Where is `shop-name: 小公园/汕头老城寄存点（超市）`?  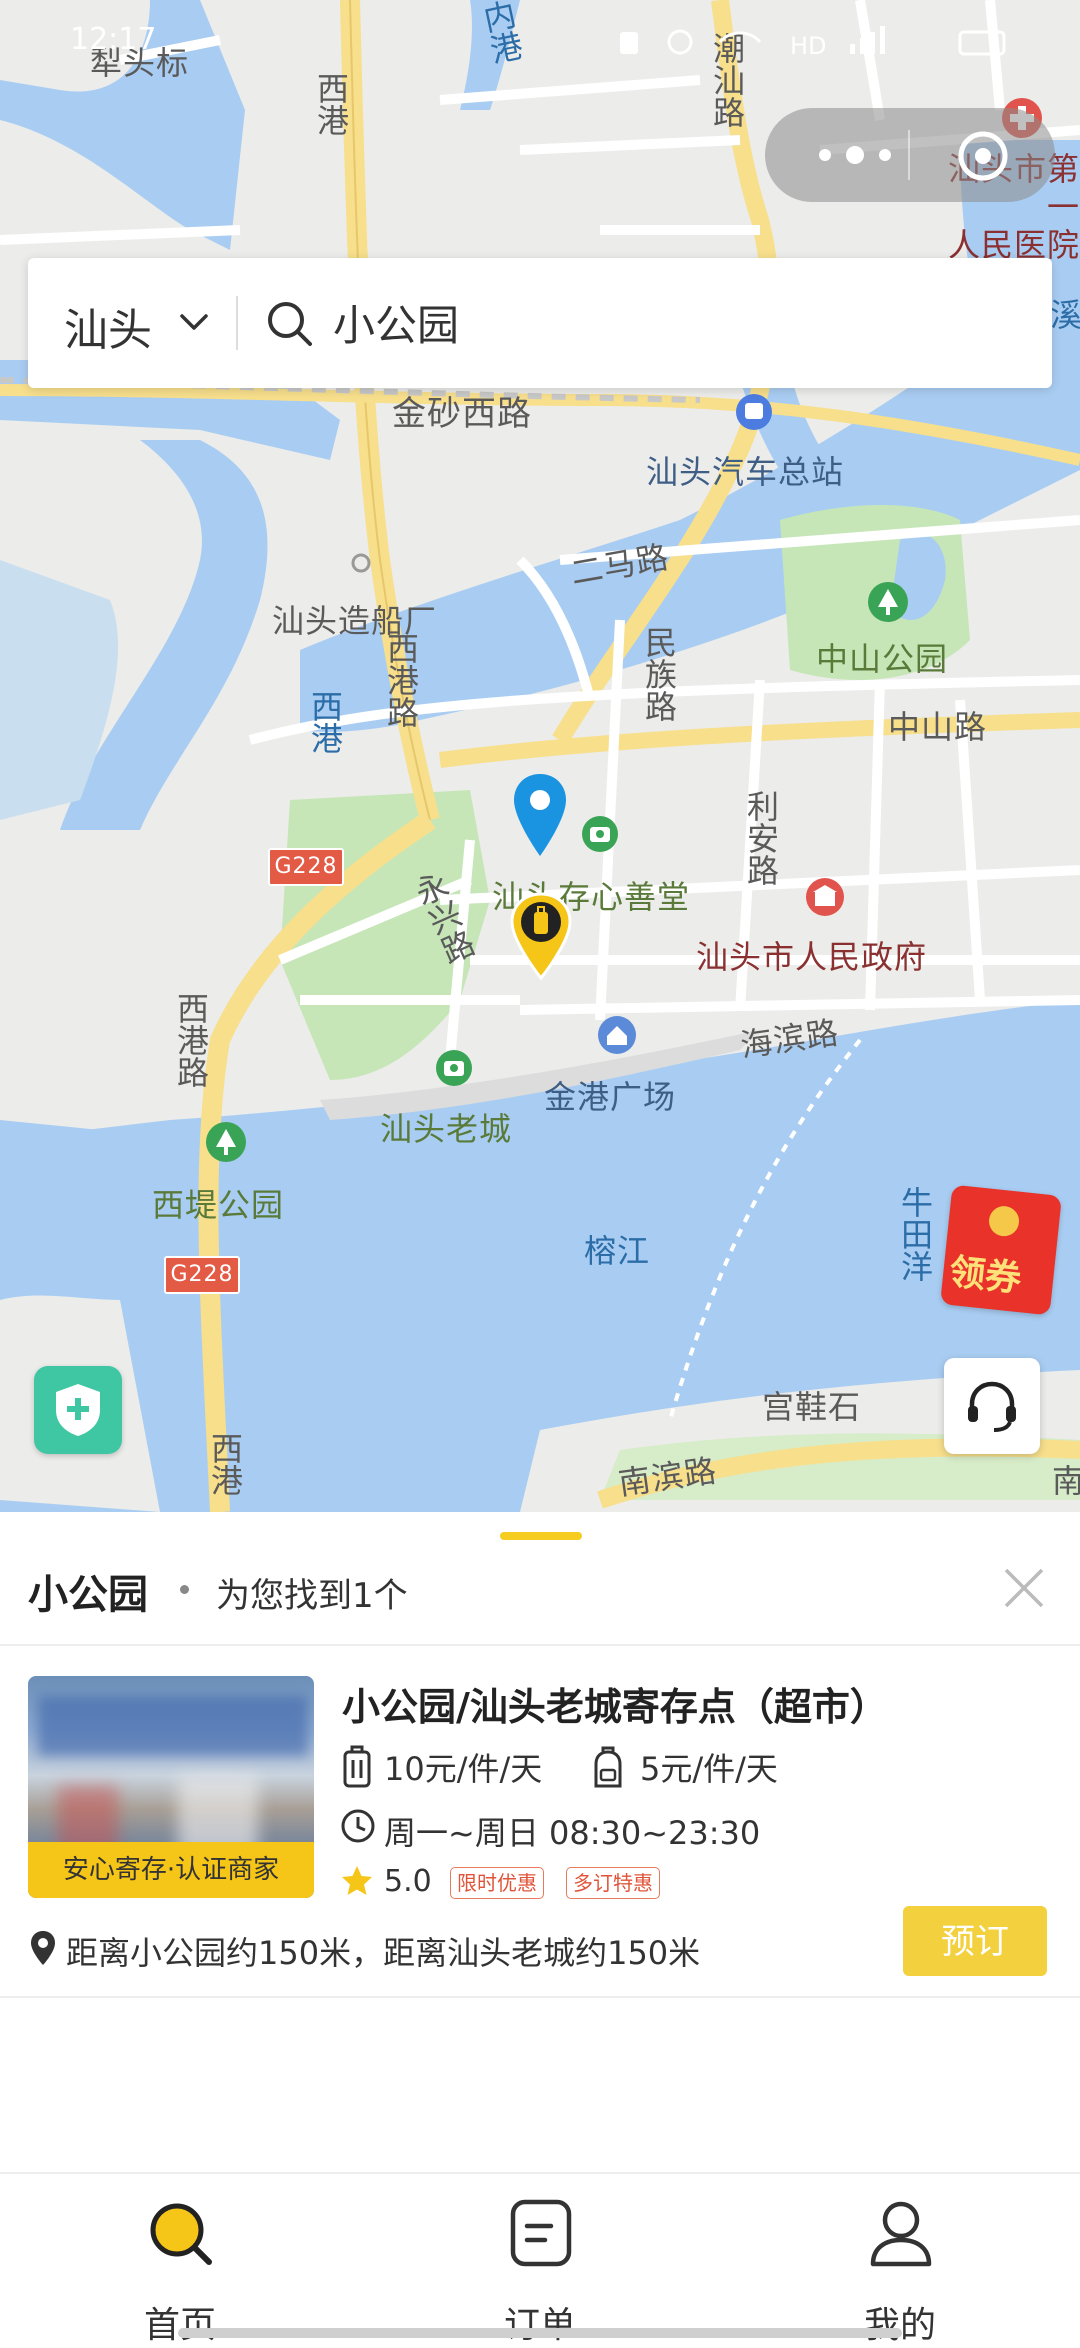
shop-name: 小公园/汕头老城寄存点（超市） is located at coordinates (615, 1703).